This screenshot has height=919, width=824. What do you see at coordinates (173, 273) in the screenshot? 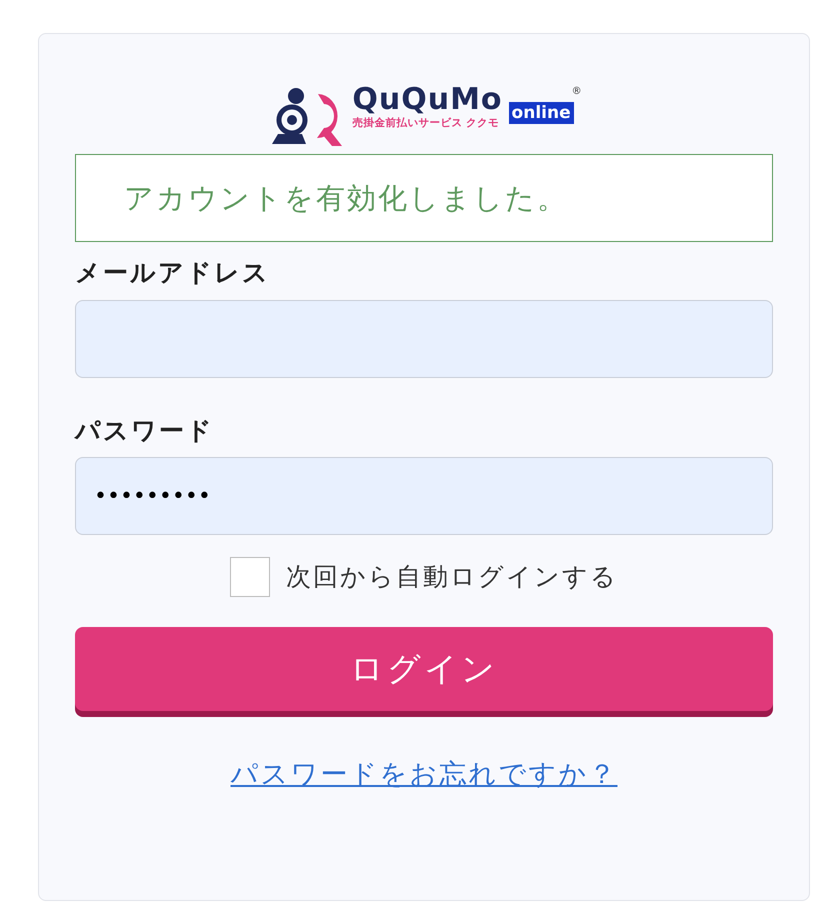
I see `field-label: メールアドレス` at bounding box center [173, 273].